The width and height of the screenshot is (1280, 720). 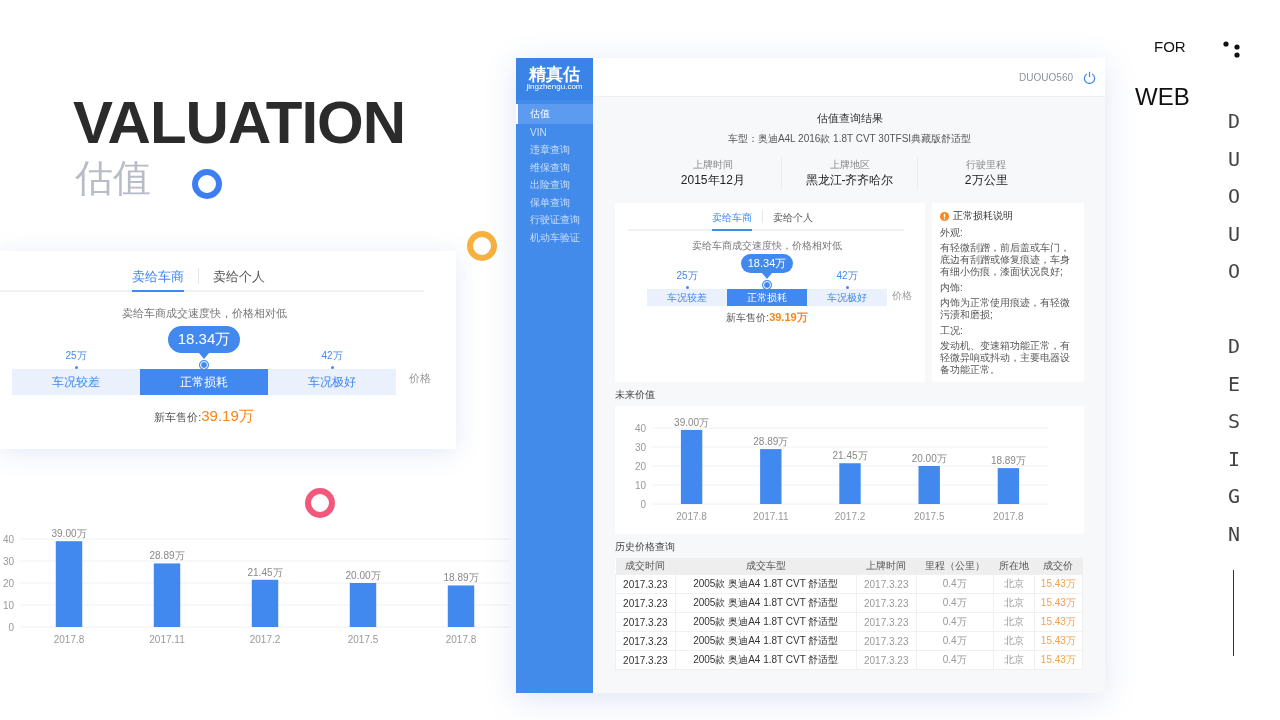 What do you see at coordinates (554, 133) in the screenshot?
I see `sidebar-item: VIN` at bounding box center [554, 133].